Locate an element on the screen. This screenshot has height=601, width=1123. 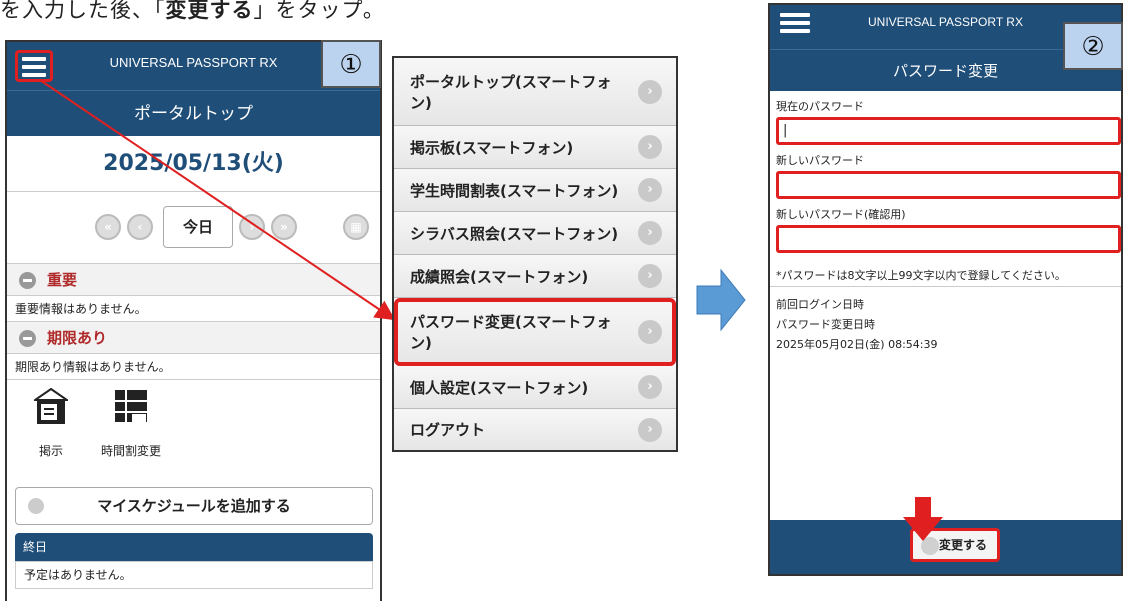
next-icon: › is located at coordinates (252, 227).